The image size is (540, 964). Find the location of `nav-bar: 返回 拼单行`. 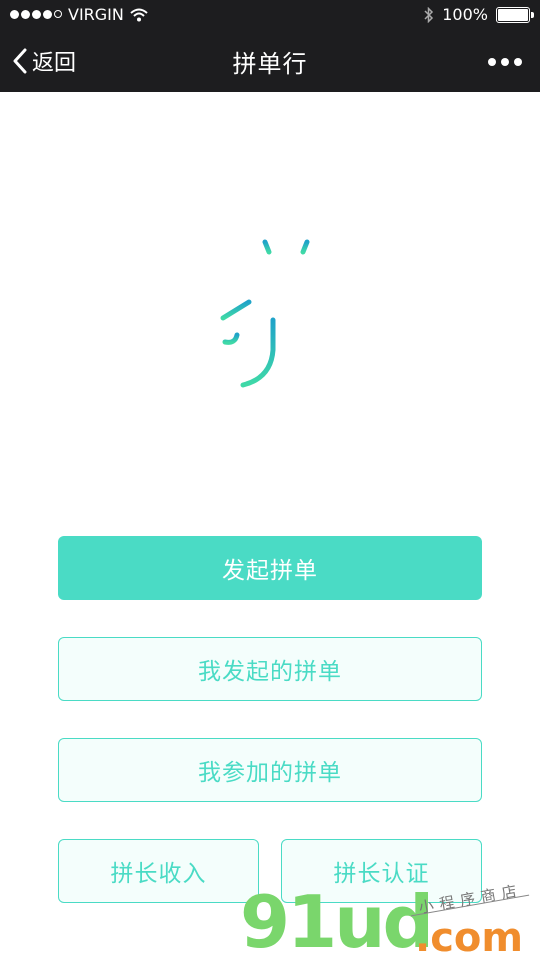

nav-bar: 返回 拼单行 is located at coordinates (270, 61).